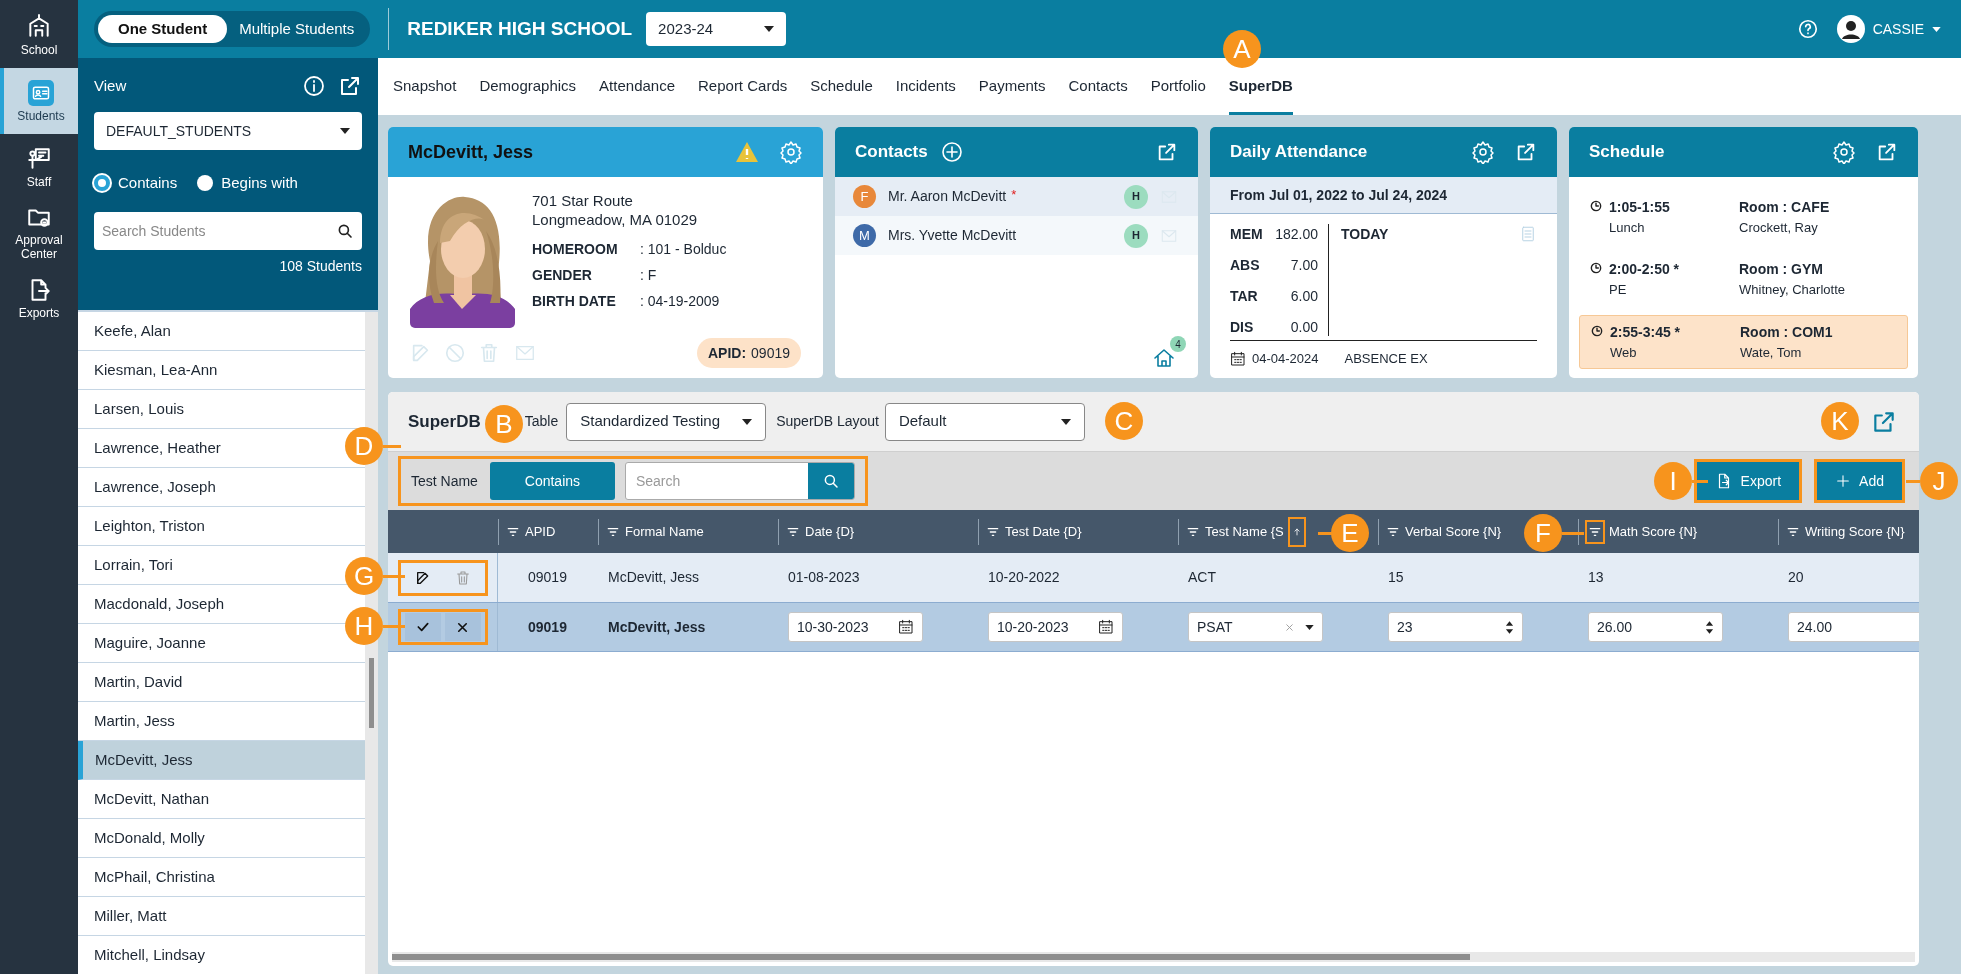 The image size is (1961, 974). I want to click on mode-option: Multiple Students, so click(297, 29).